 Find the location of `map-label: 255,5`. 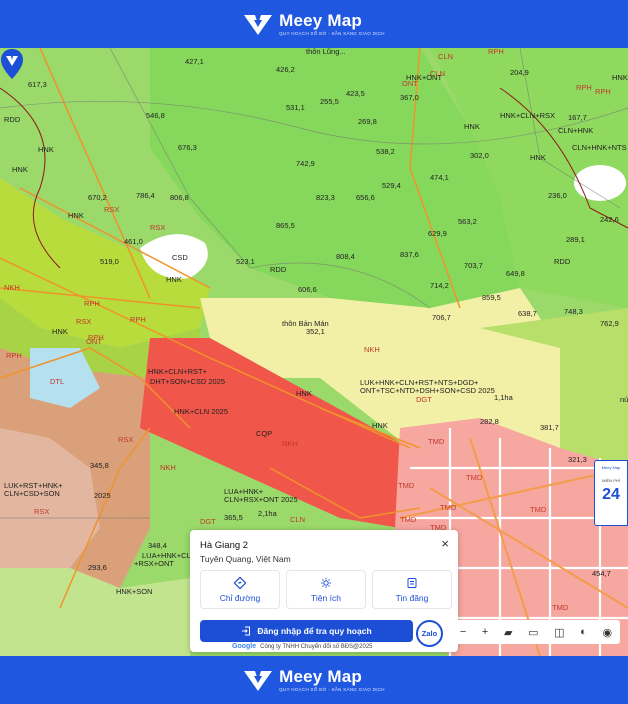

map-label: 255,5 is located at coordinates (329, 101).